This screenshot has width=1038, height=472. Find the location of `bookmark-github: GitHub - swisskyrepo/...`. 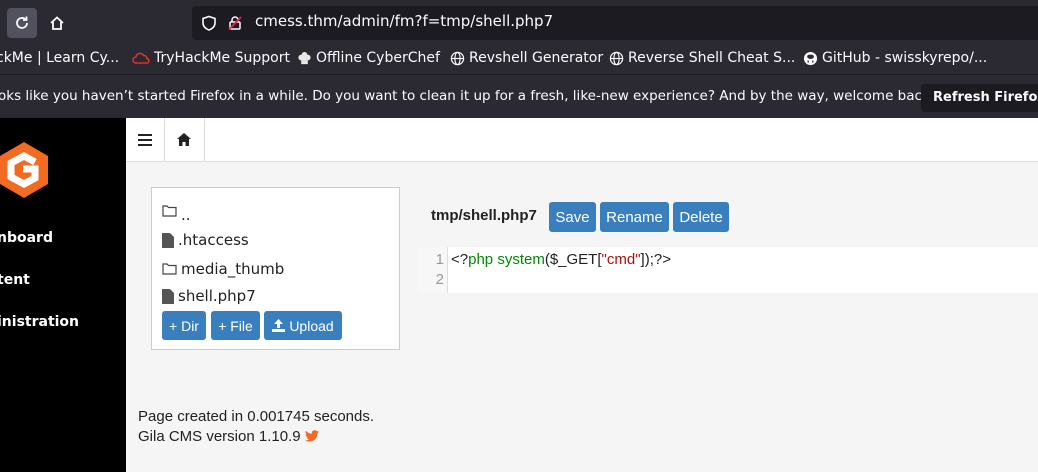

bookmark-github: GitHub - swisskyrepo/... is located at coordinates (895, 58).